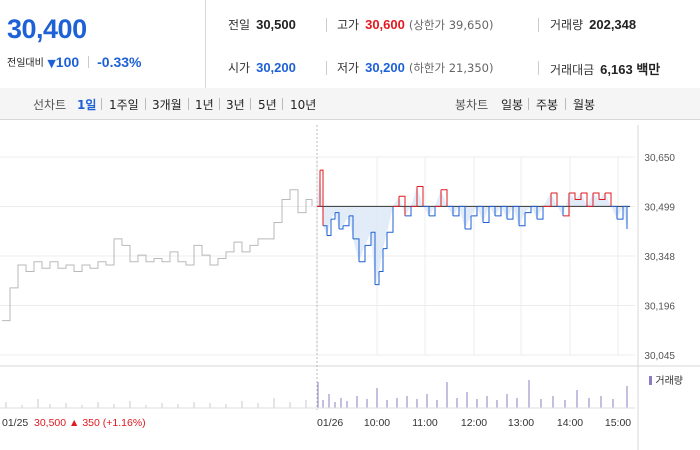 This screenshot has width=700, height=450. Describe the element at coordinates (377, 423) in the screenshot. I see `x-tick-label: 10:00` at that location.